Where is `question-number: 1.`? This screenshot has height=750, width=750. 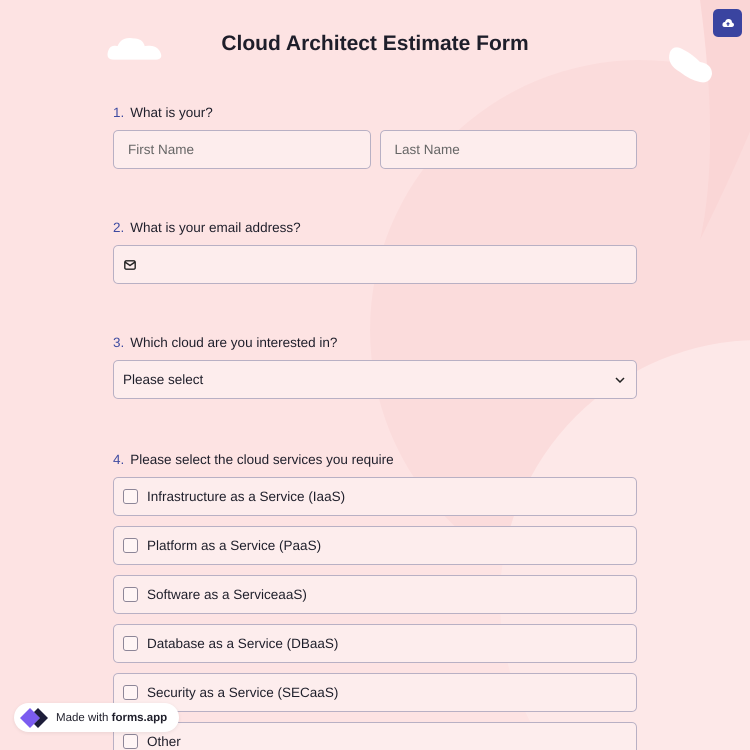 question-number: 1. is located at coordinates (118, 112).